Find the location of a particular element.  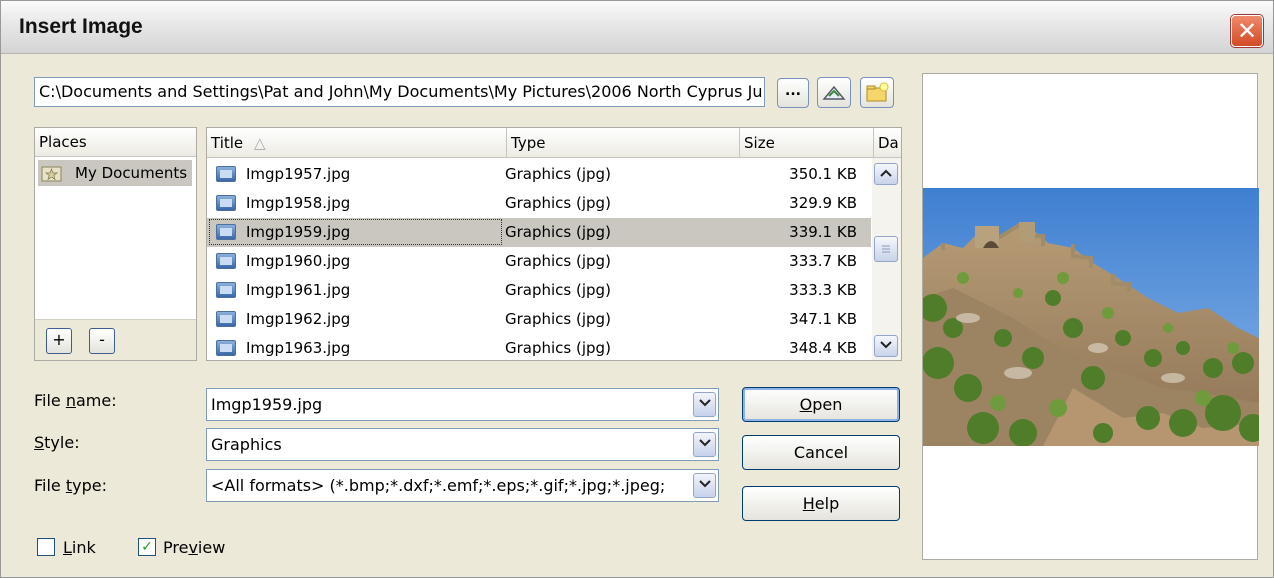

new-folder-button is located at coordinates (877, 92).